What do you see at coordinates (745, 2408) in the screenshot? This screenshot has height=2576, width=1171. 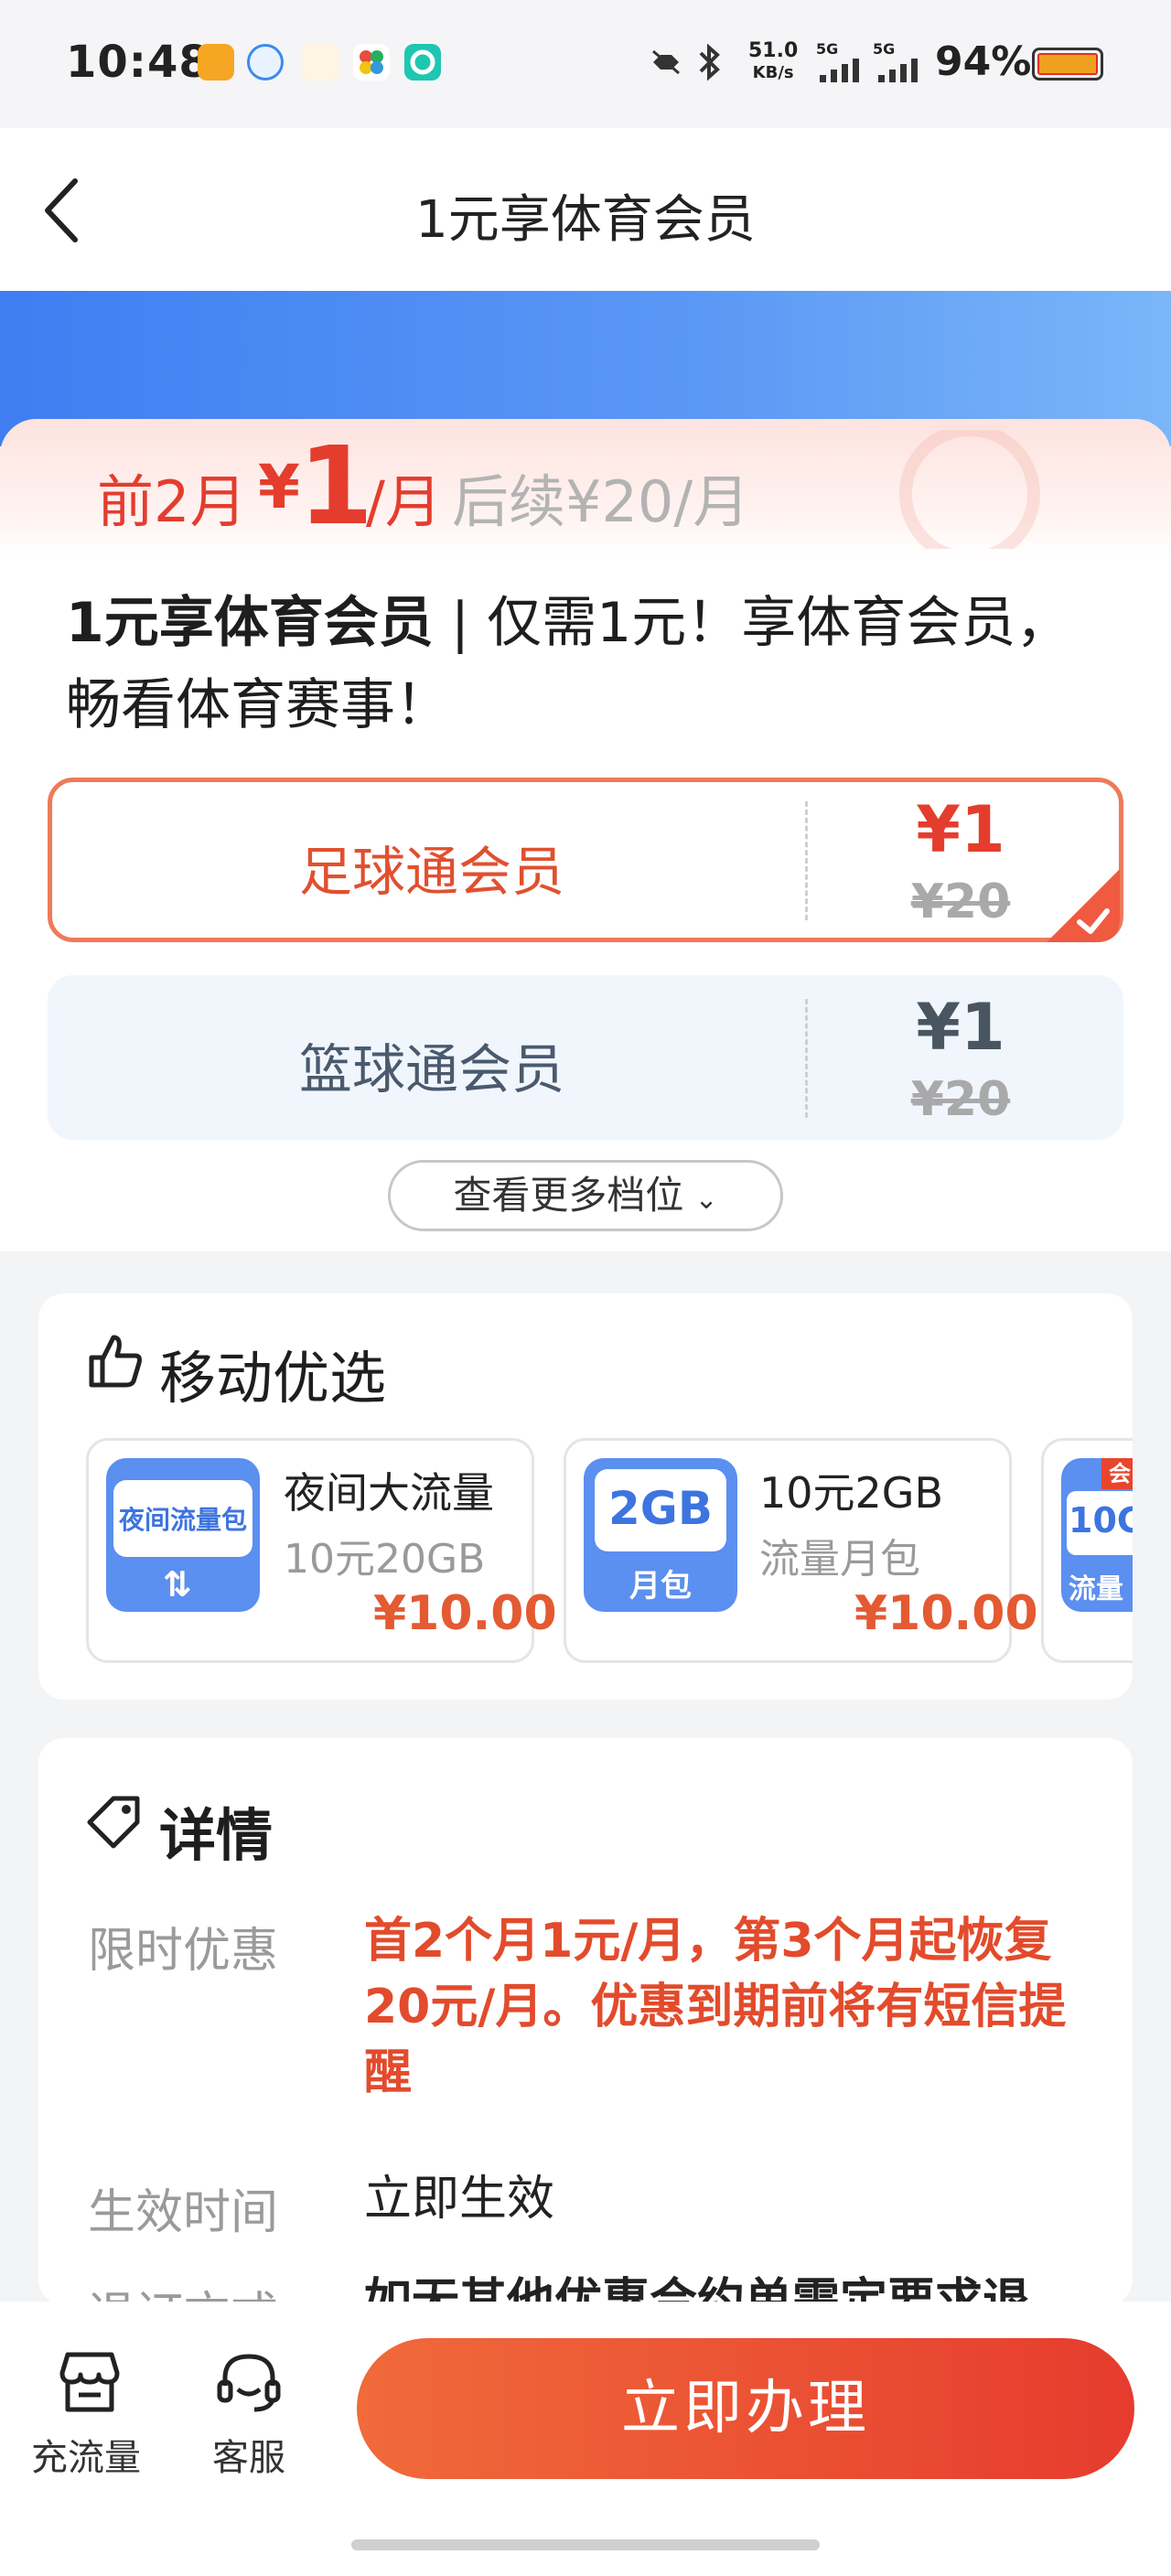 I see `subscribe-now-button: 立即办理` at bounding box center [745, 2408].